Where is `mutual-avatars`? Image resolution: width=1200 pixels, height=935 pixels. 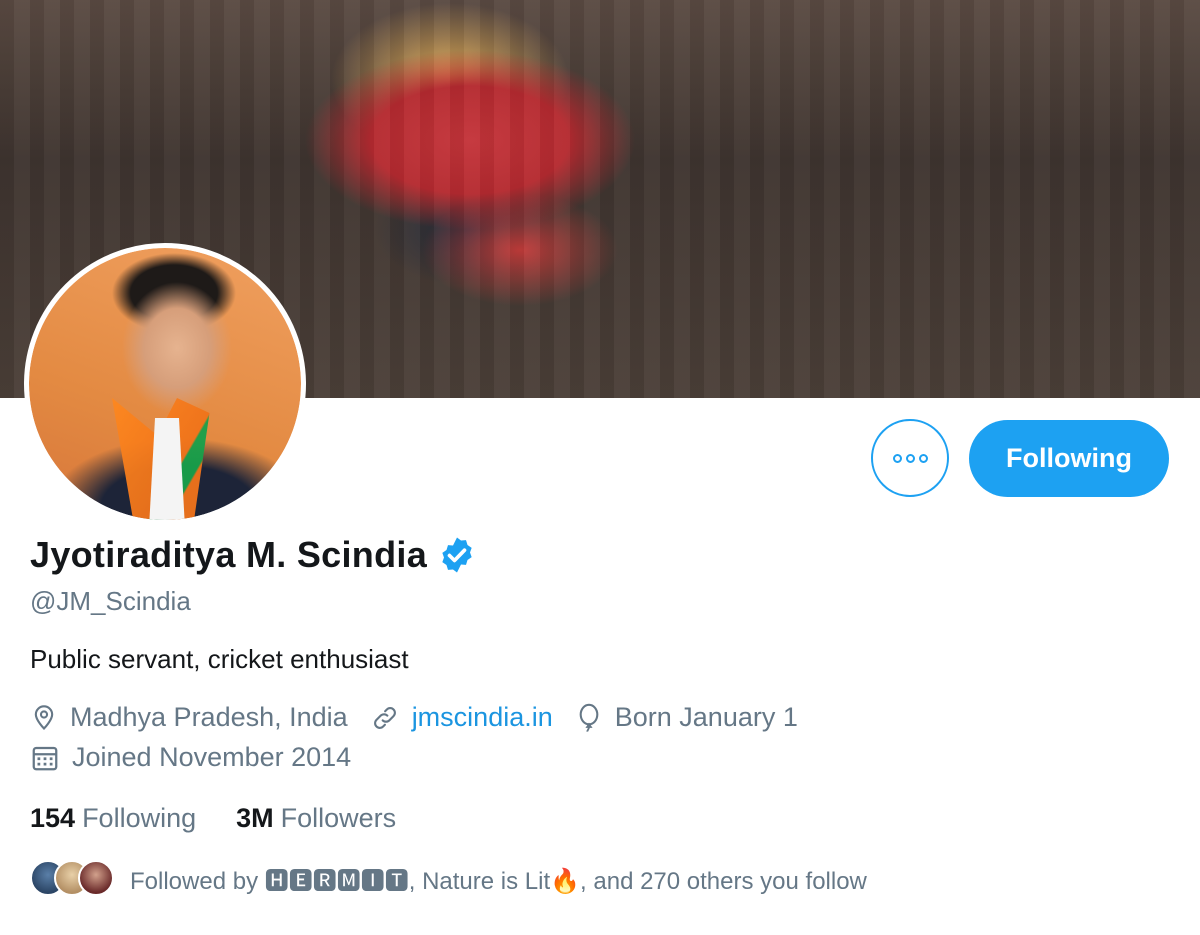
mutual-avatars is located at coordinates (72, 878).